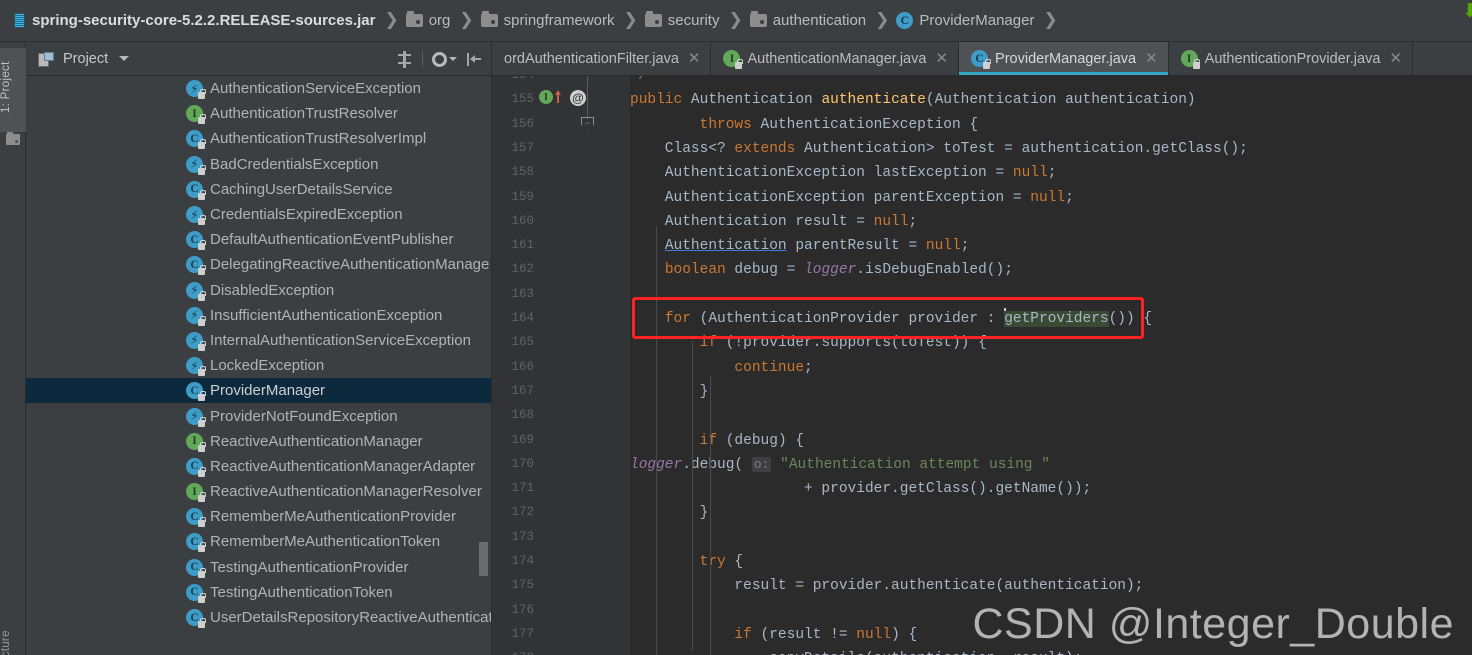  I want to click on line-number: 160, so click(522, 220).